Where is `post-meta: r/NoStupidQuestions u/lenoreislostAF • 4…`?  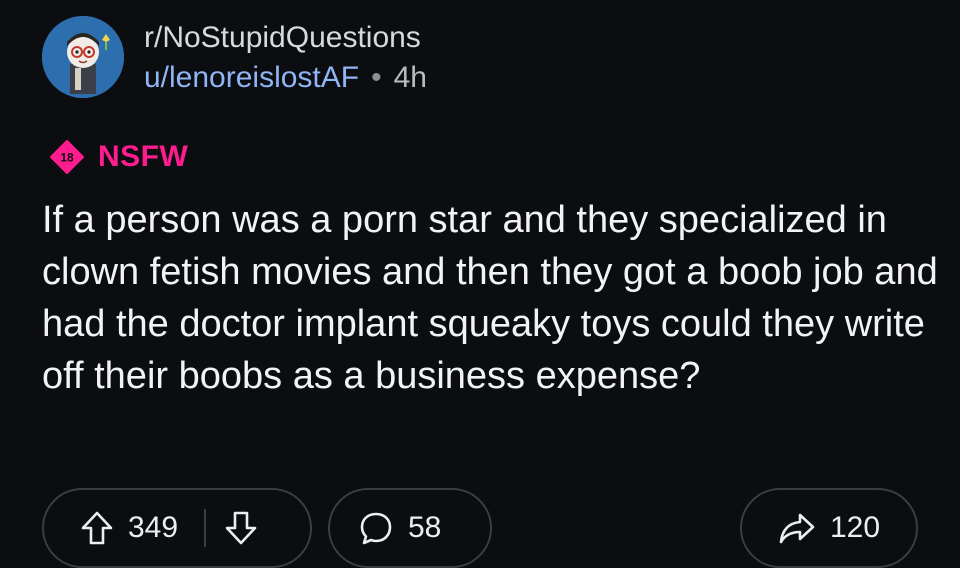 post-meta: r/NoStupidQuestions u/lenoreislostAF • 4… is located at coordinates (285, 57).